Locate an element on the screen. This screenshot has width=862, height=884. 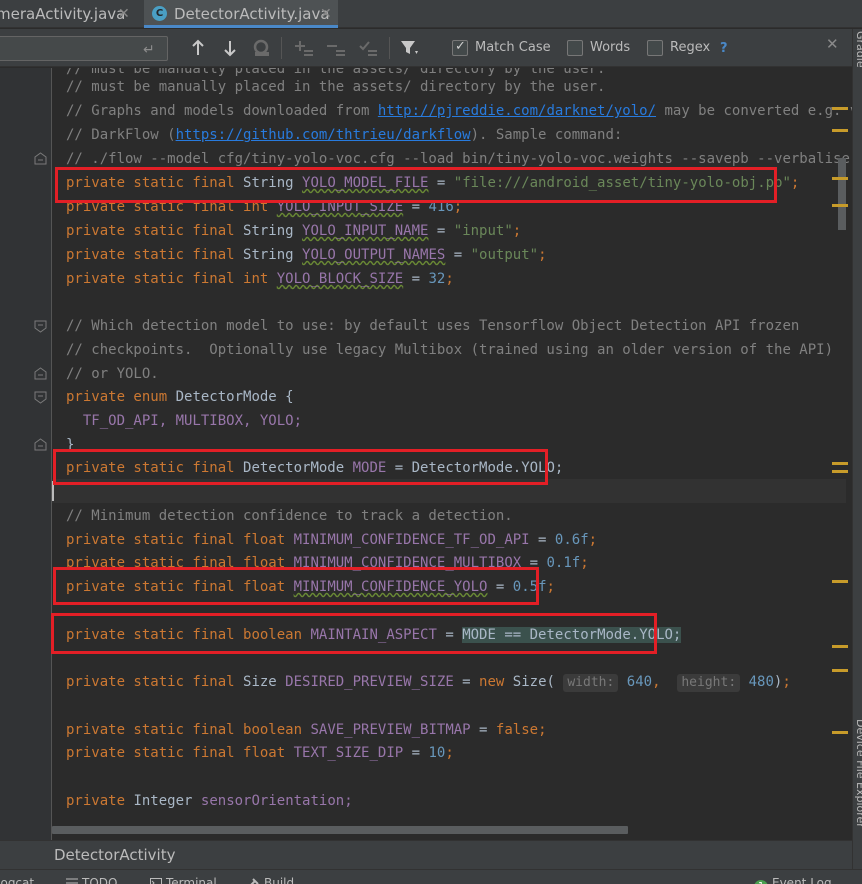
build-tool-button: Build is located at coordinates (271, 880).